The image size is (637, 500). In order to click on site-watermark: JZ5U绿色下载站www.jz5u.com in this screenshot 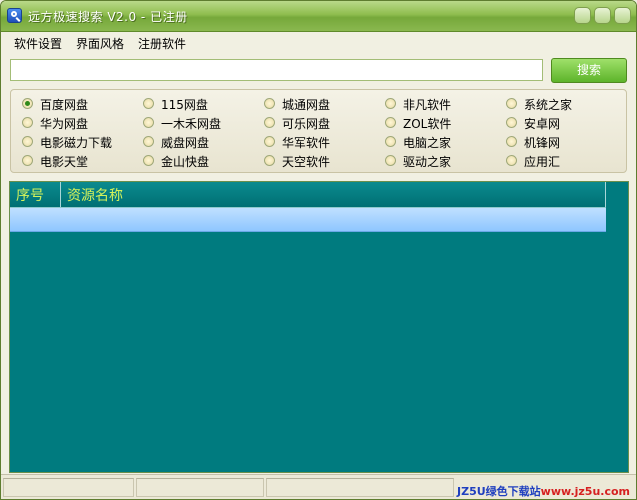, I will do `click(543, 491)`.